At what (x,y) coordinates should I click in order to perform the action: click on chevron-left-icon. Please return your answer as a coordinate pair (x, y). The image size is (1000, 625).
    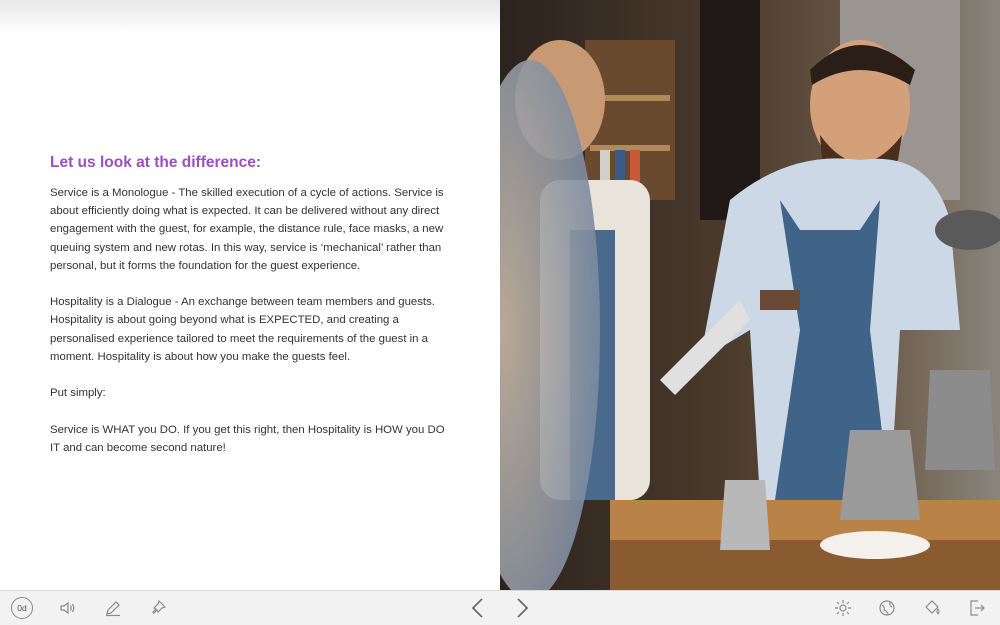
    Looking at the image, I should click on (478, 608).